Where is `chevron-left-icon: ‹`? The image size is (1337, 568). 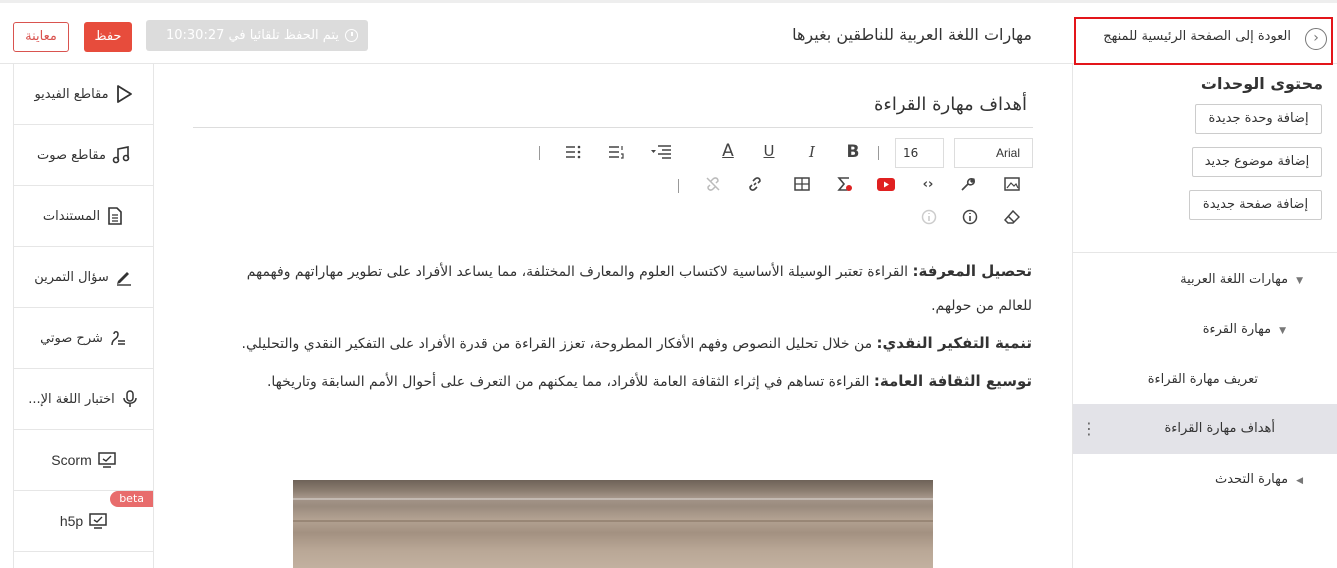
chevron-left-icon: ‹ is located at coordinates (1316, 39).